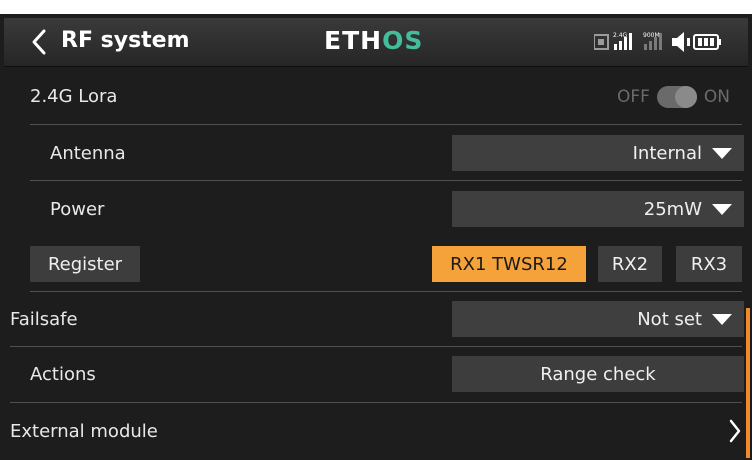  What do you see at coordinates (376, 375) in the screenshot?
I see `row-actions: Actions Range check` at bounding box center [376, 375].